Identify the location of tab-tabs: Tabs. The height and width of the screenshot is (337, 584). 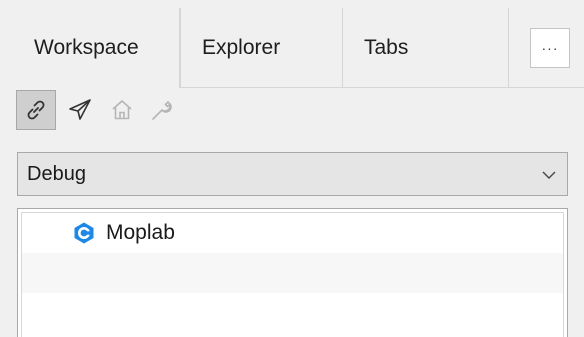
(426, 48).